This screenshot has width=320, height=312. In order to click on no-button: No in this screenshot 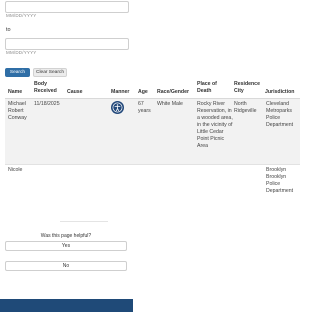, I will do `click(66, 266)`.